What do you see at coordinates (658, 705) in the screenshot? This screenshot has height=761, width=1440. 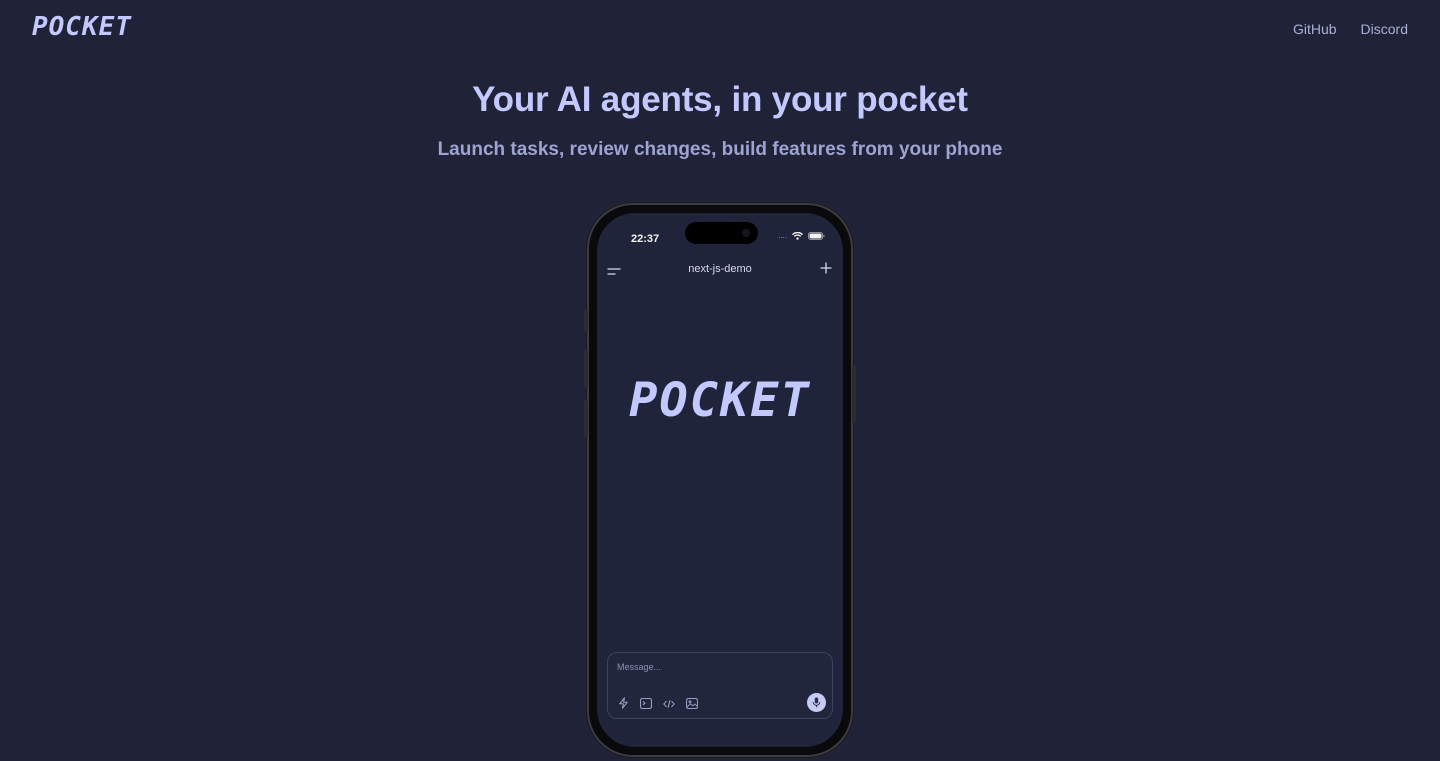 I see `composer-toolbar` at bounding box center [658, 705].